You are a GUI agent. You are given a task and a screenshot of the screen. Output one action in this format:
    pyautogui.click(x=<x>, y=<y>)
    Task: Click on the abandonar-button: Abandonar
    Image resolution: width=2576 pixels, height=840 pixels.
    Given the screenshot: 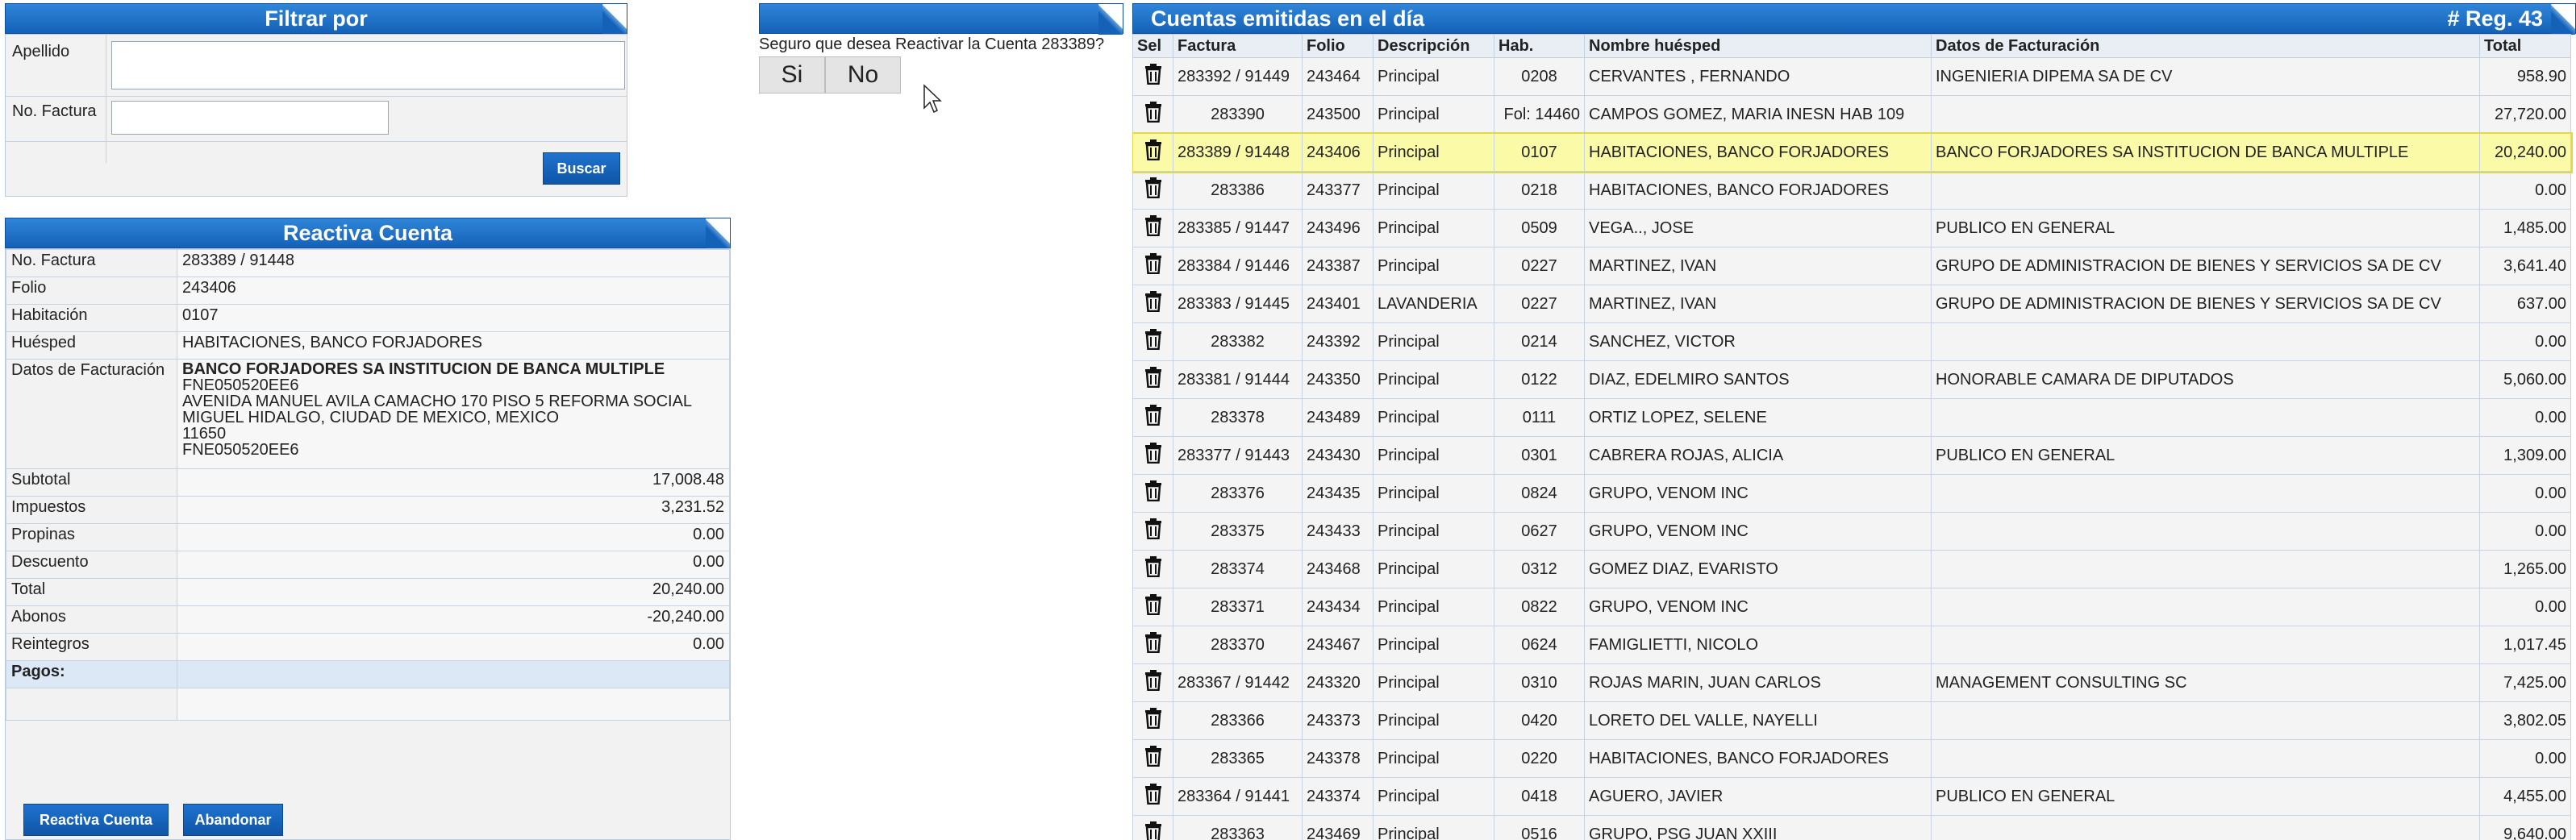 What is the action you would take?
    pyautogui.click(x=233, y=820)
    